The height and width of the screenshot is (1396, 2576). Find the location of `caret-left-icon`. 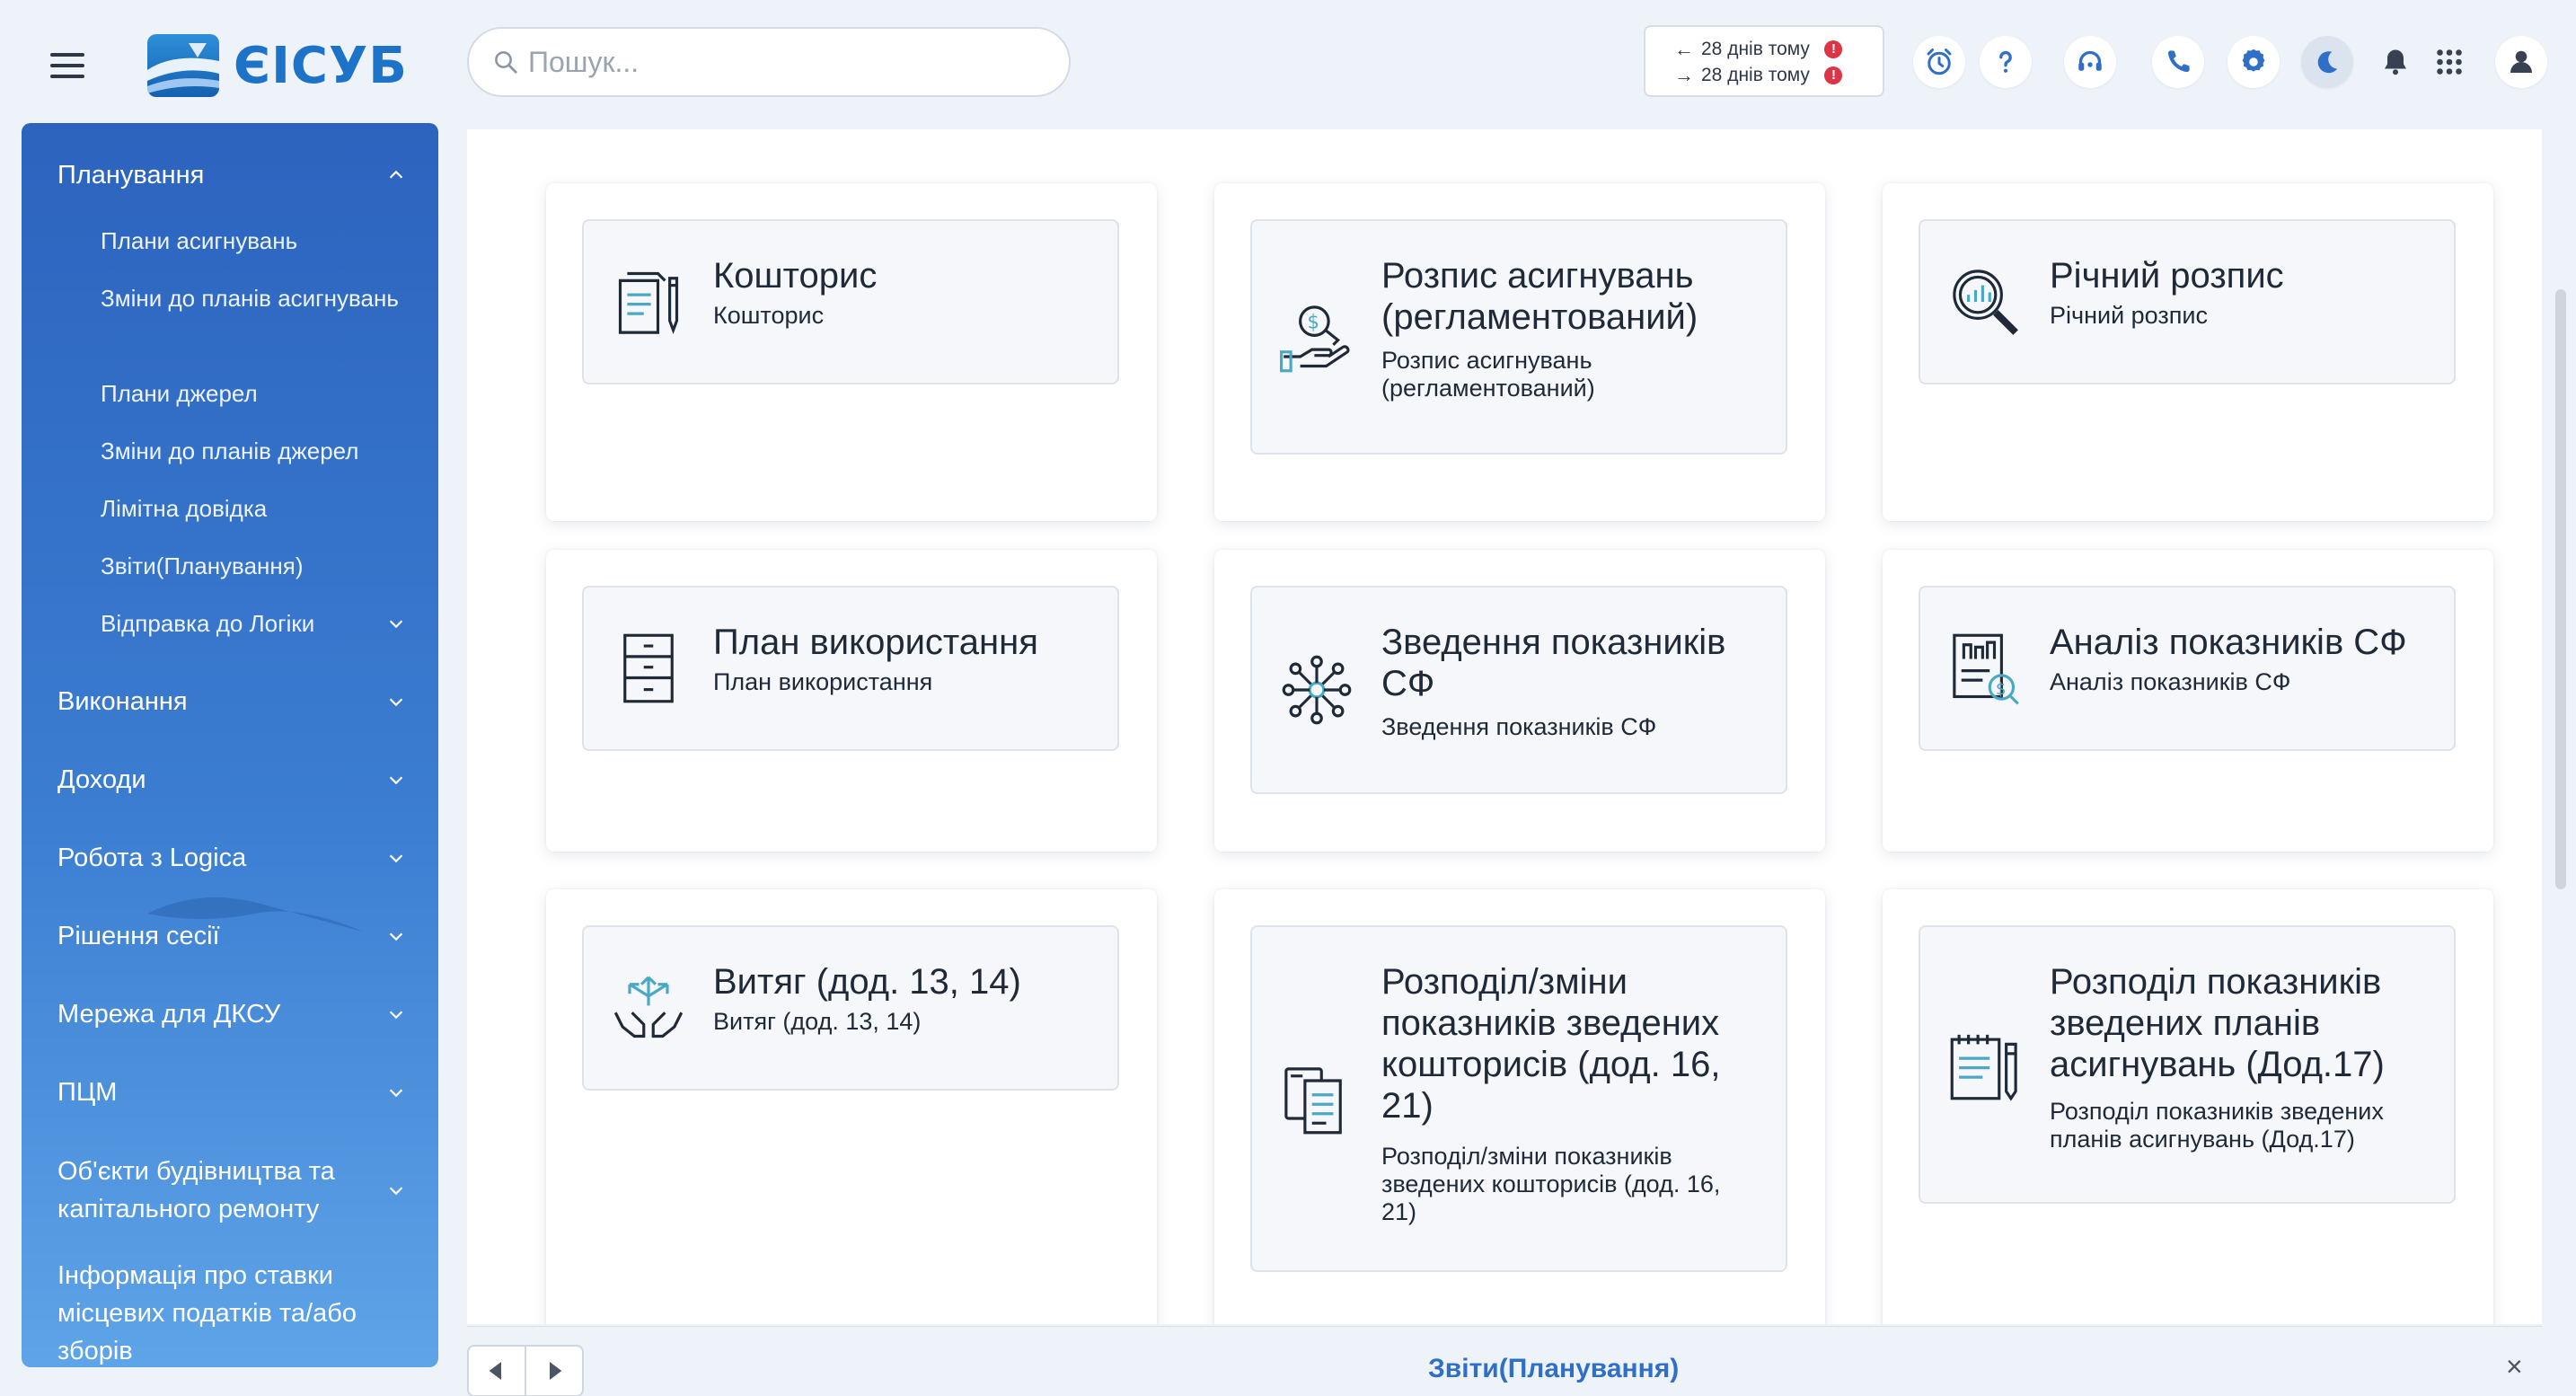

caret-left-icon is located at coordinates (495, 1371).